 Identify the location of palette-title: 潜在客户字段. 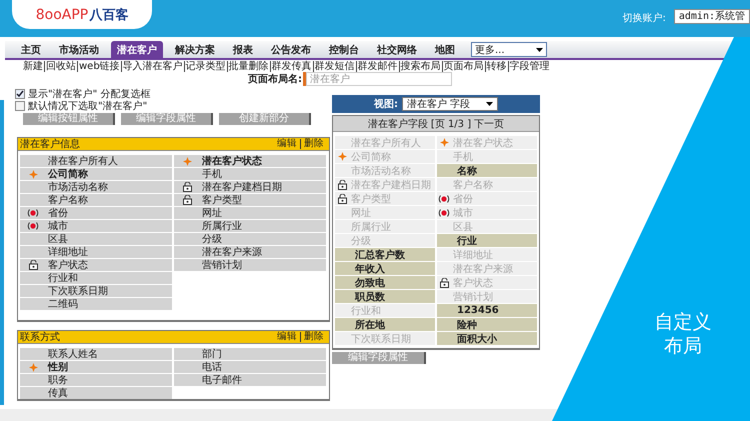
(398, 124).